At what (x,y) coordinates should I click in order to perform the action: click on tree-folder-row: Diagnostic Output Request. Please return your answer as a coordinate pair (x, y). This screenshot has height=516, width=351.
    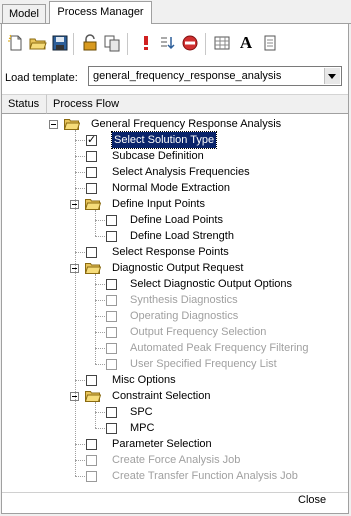
    Looking at the image, I should click on (175, 268).